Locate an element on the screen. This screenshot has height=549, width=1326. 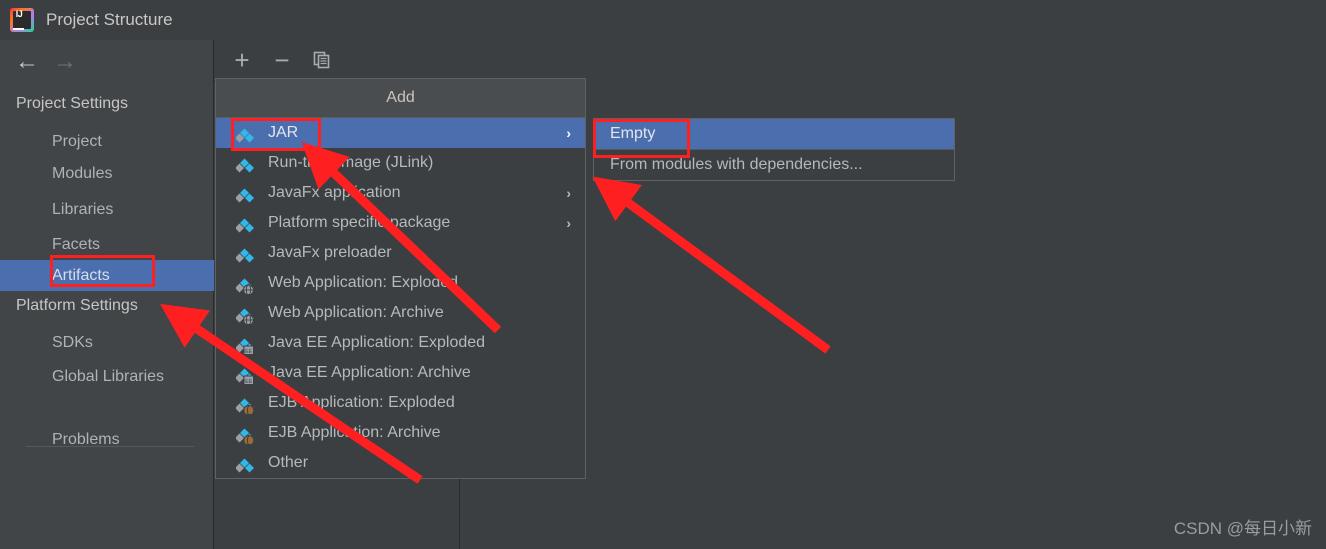
sidebar-group-project-settings: Project Settings is located at coordinates (72, 103).